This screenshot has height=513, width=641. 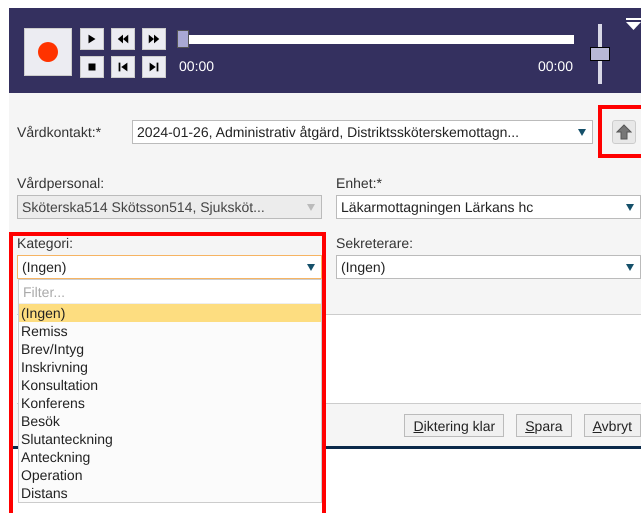 What do you see at coordinates (375, 243) in the screenshot?
I see `field-label: Sekreterare:` at bounding box center [375, 243].